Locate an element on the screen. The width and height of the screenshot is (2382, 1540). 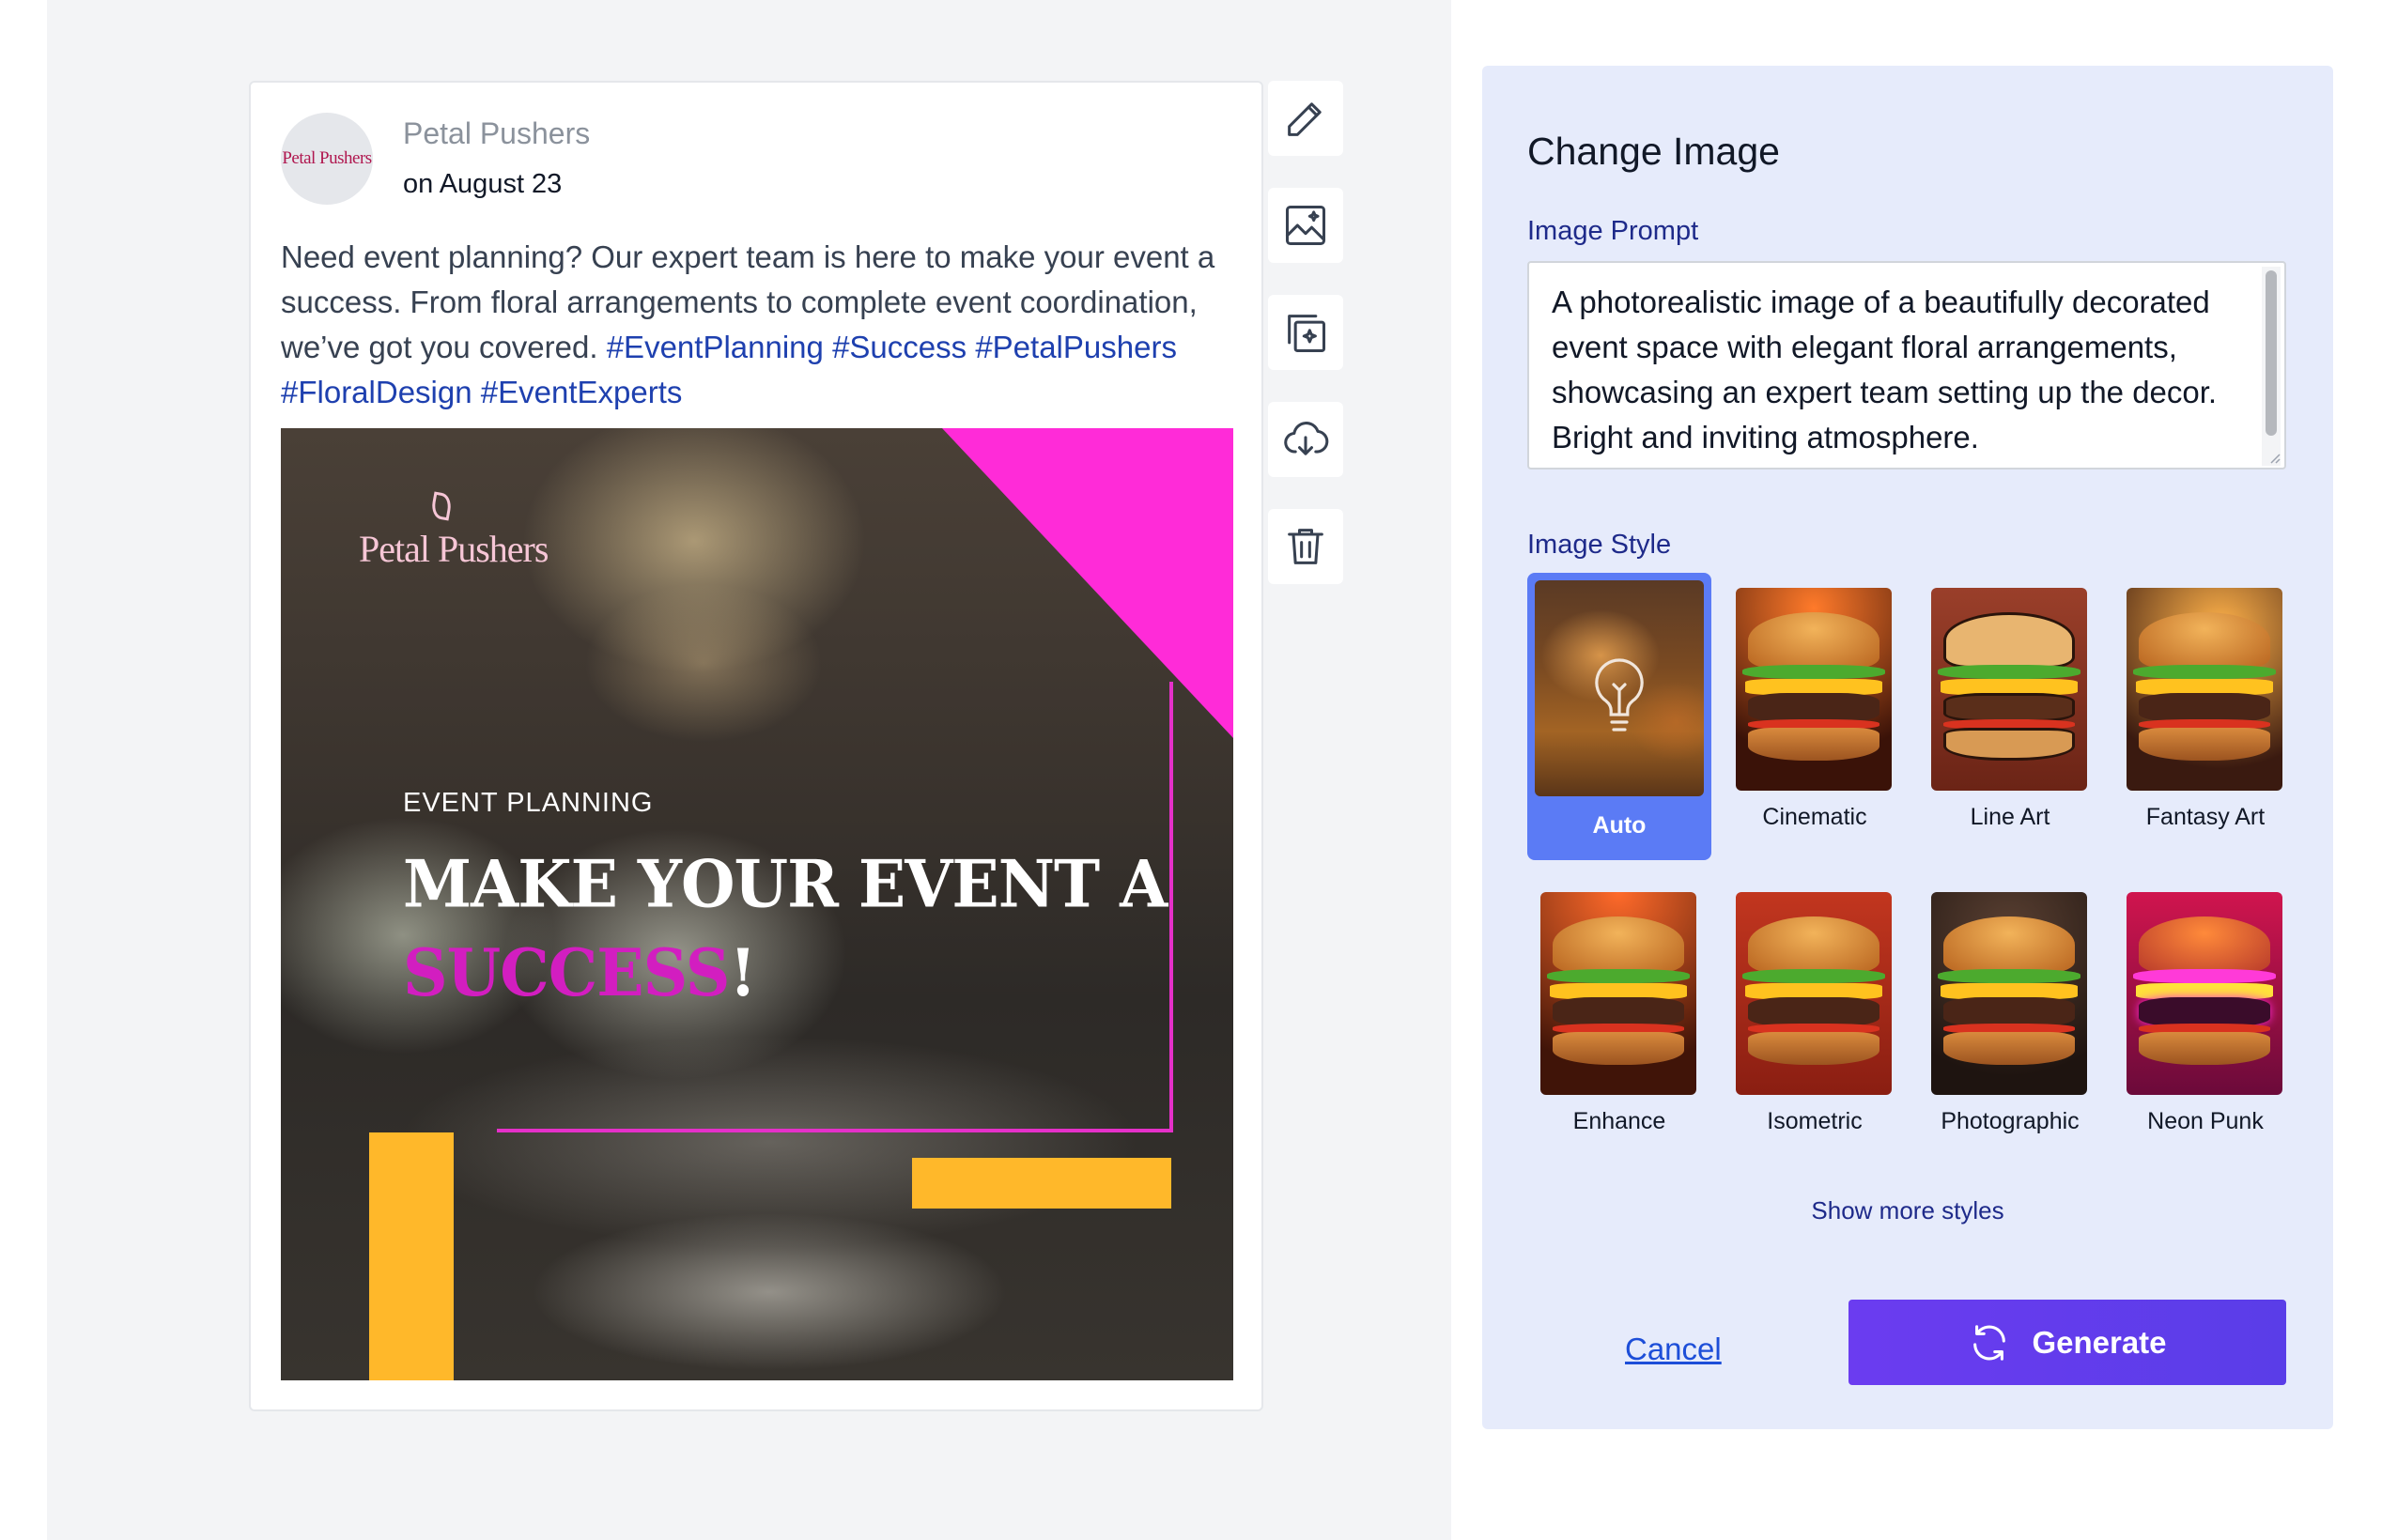
image-logo: Petal Pushers is located at coordinates (454, 531).